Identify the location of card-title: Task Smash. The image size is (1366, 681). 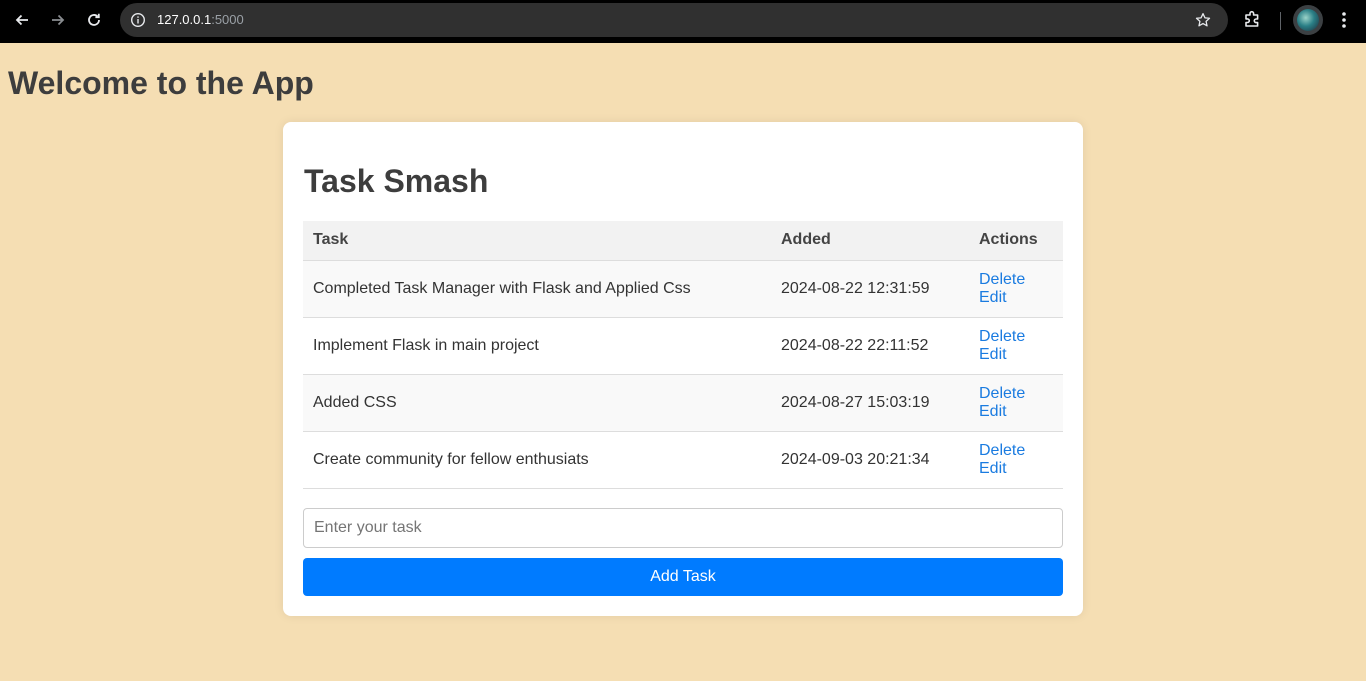
(396, 181).